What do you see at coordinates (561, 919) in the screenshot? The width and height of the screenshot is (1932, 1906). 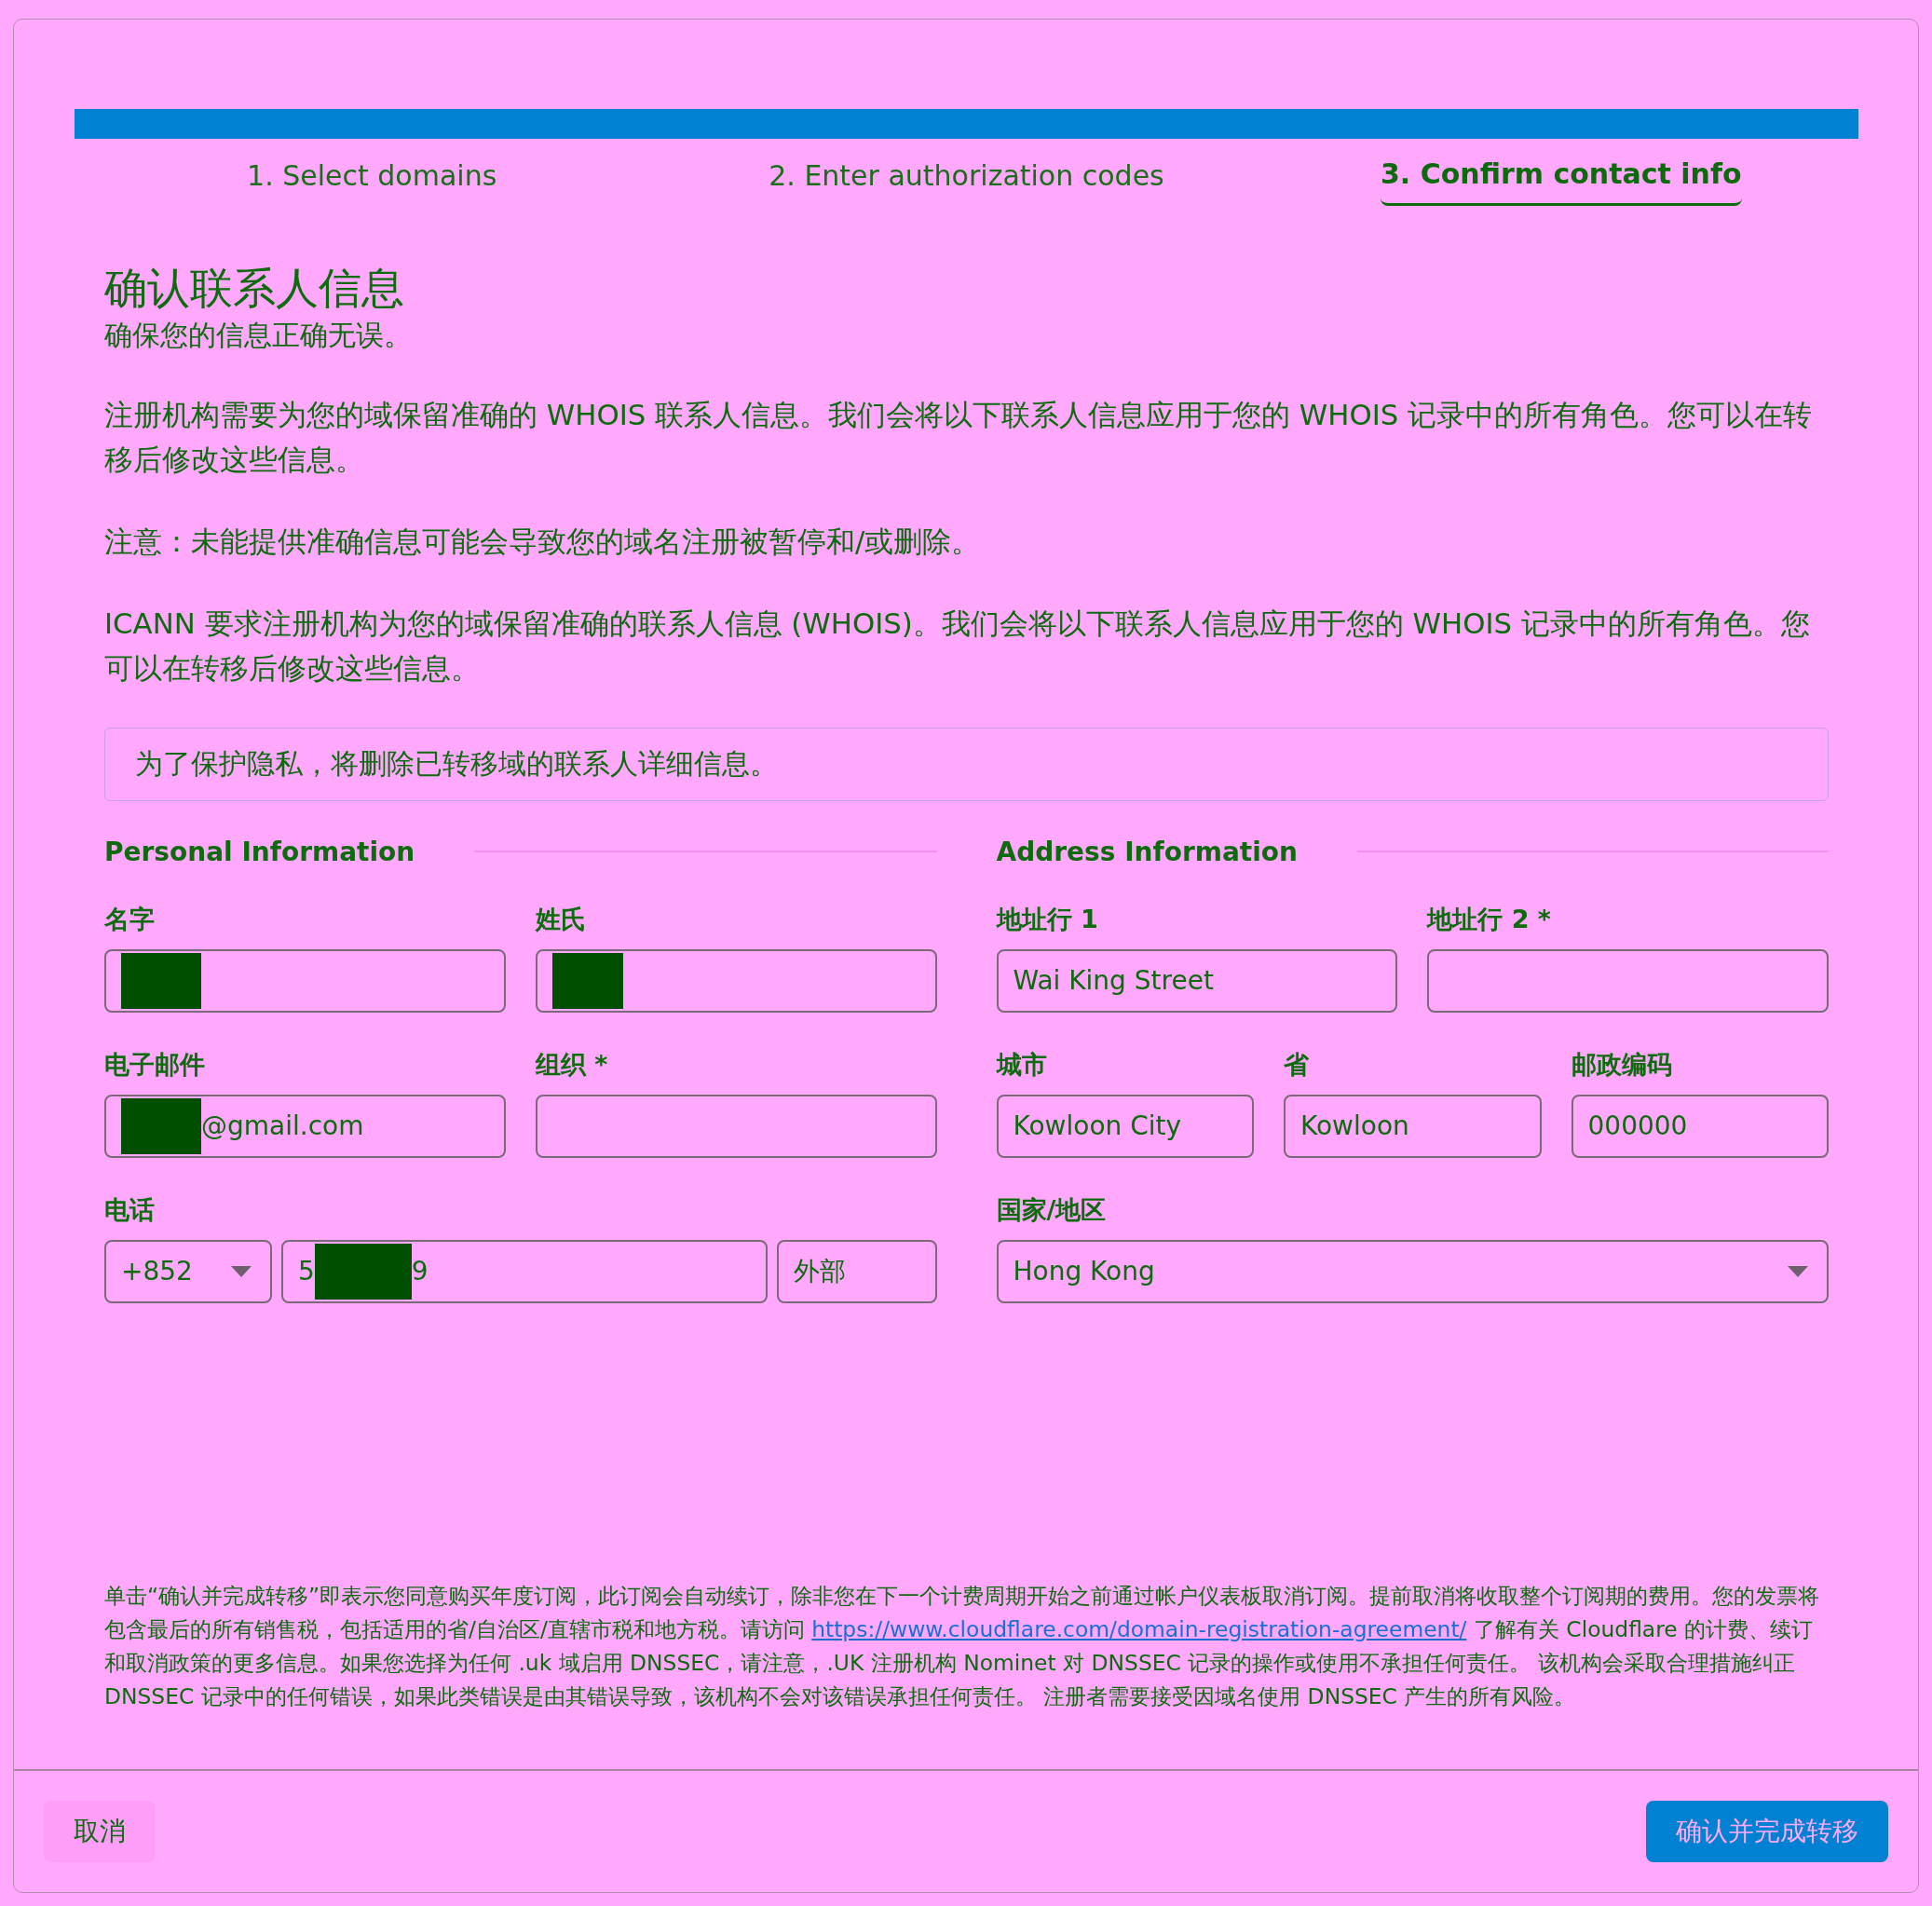 I see `field-label: 姓氏` at bounding box center [561, 919].